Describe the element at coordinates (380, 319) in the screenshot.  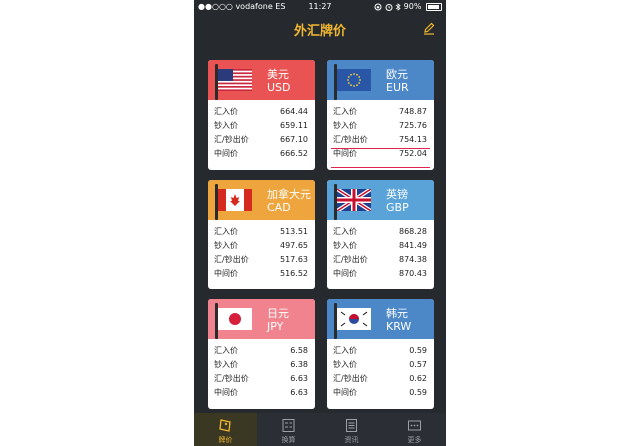
I see `card-header: 韩元 KRW` at that location.